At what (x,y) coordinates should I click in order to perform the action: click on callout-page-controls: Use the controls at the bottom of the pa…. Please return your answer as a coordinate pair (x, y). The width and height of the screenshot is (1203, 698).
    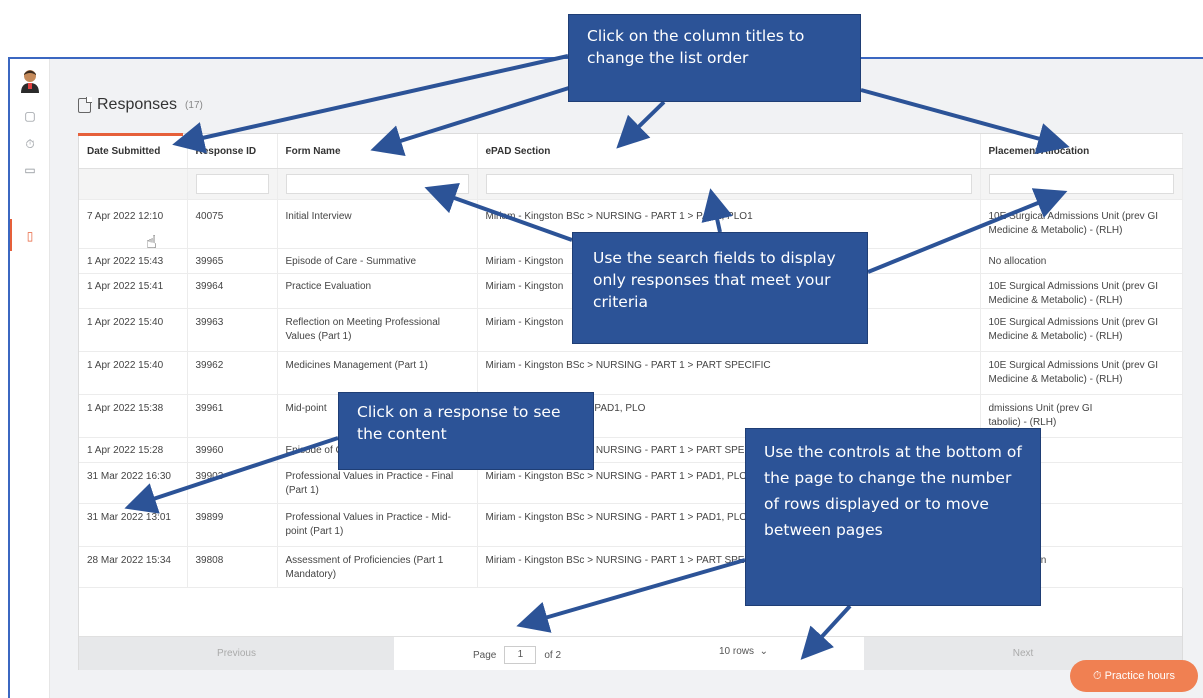
    Looking at the image, I should click on (893, 517).